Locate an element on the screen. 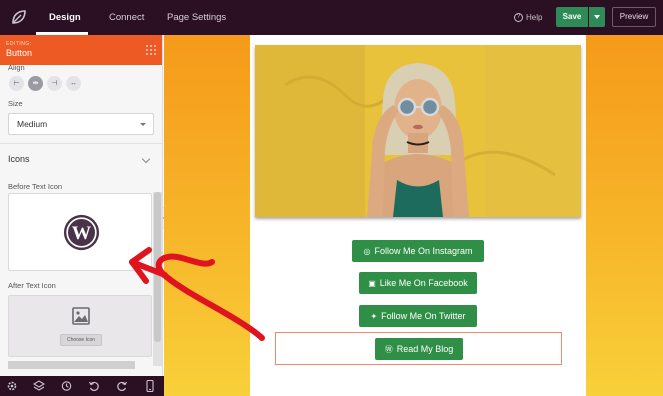 This screenshot has height=396, width=663. before-icon-picker: W is located at coordinates (80, 232).